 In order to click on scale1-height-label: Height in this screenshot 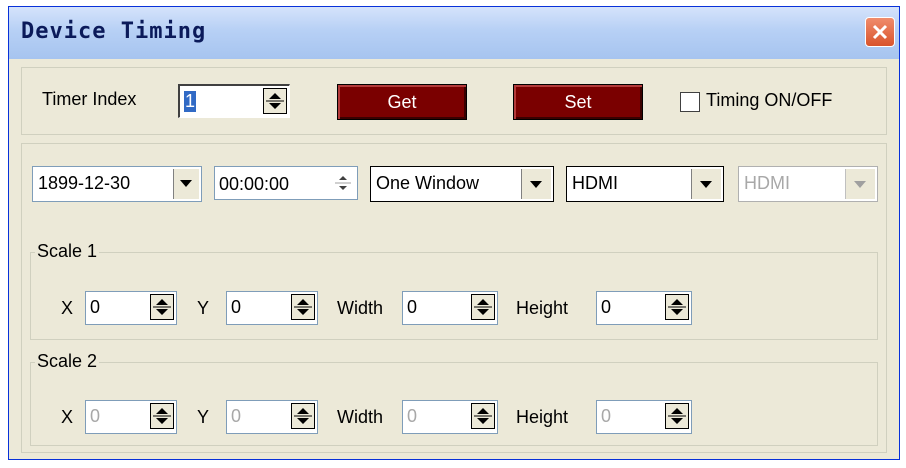, I will do `click(542, 308)`.